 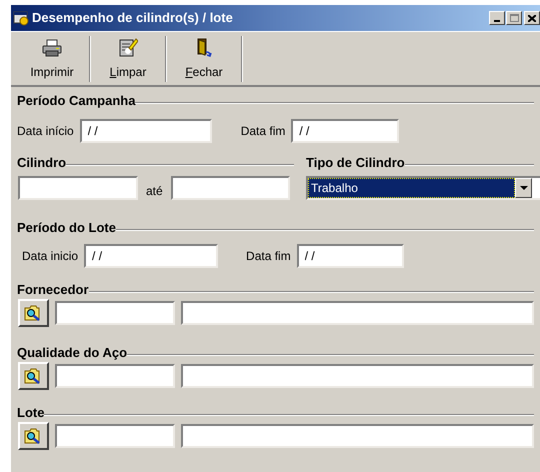 I want to click on section-heading: Período do Lote, so click(x=66, y=228).